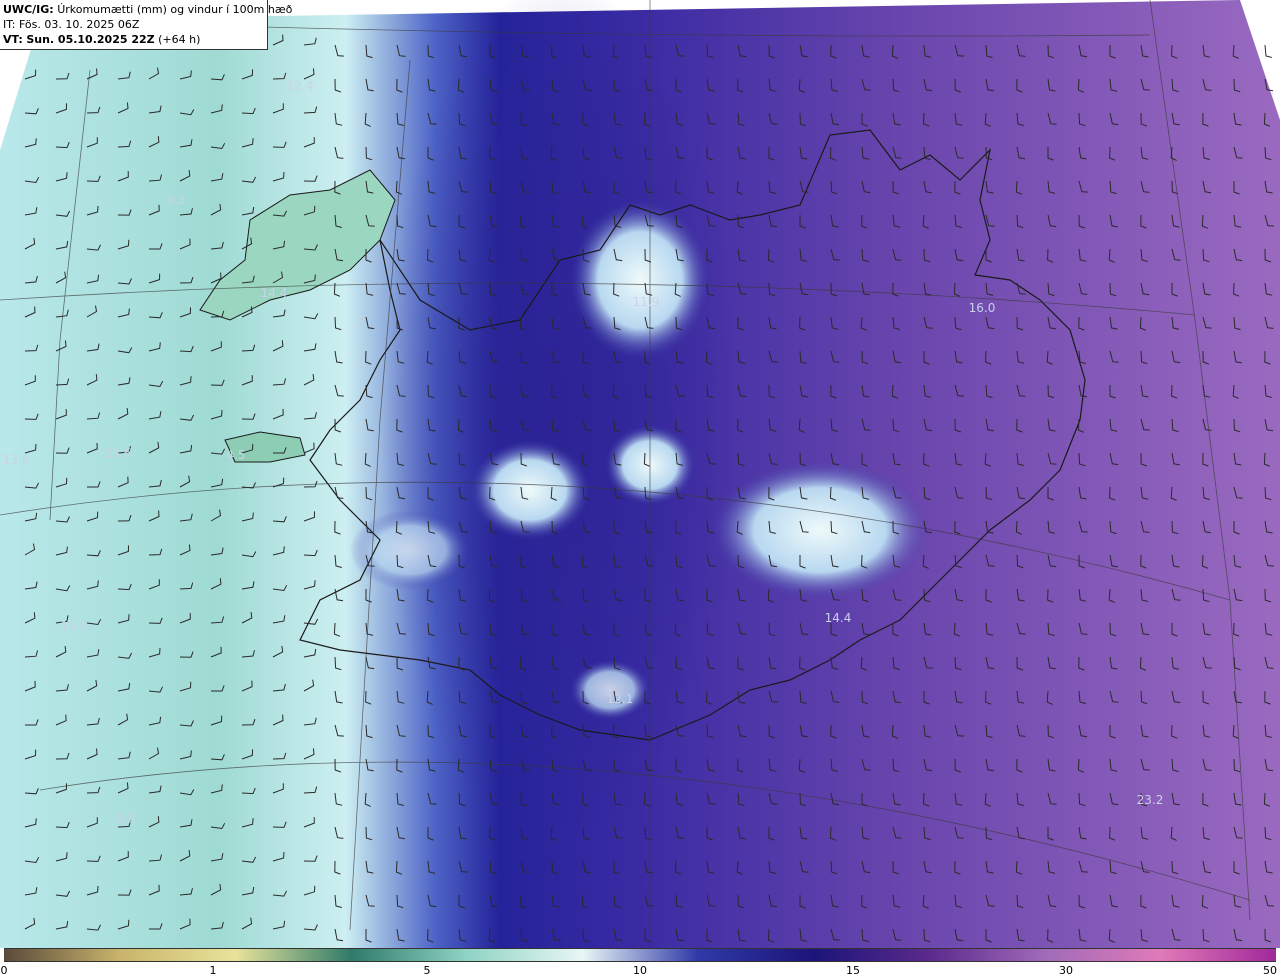 The image size is (1280, 978). I want to click on map-value: 13.8, so click(74, 626).